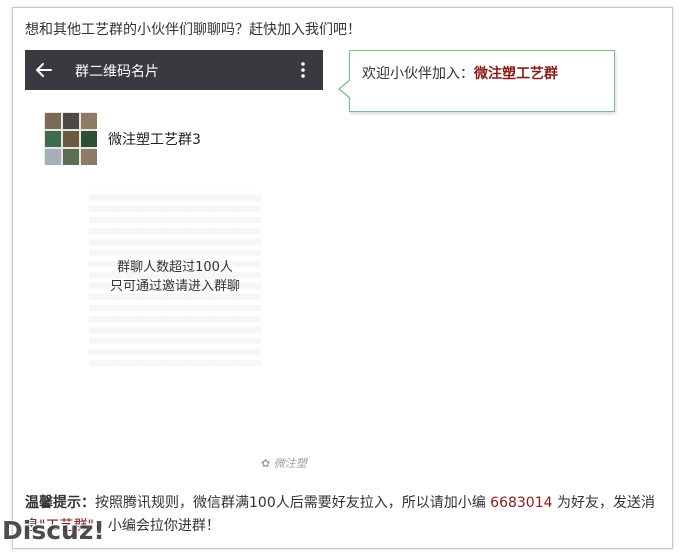 This screenshot has height=554, width=691. What do you see at coordinates (154, 140) in the screenshot?
I see `group-name: 微注塑工艺群3` at bounding box center [154, 140].